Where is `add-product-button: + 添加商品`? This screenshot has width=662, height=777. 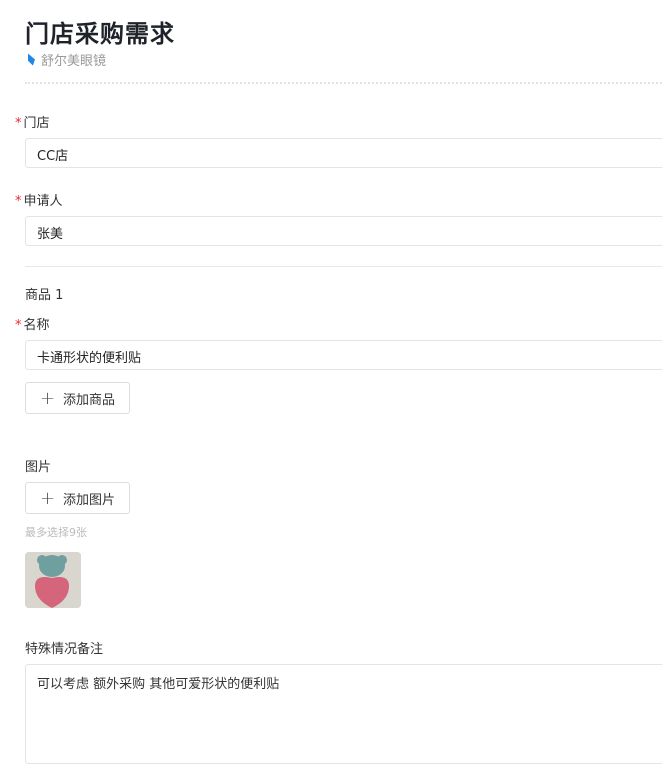
add-product-button: + 添加商品 is located at coordinates (77, 398).